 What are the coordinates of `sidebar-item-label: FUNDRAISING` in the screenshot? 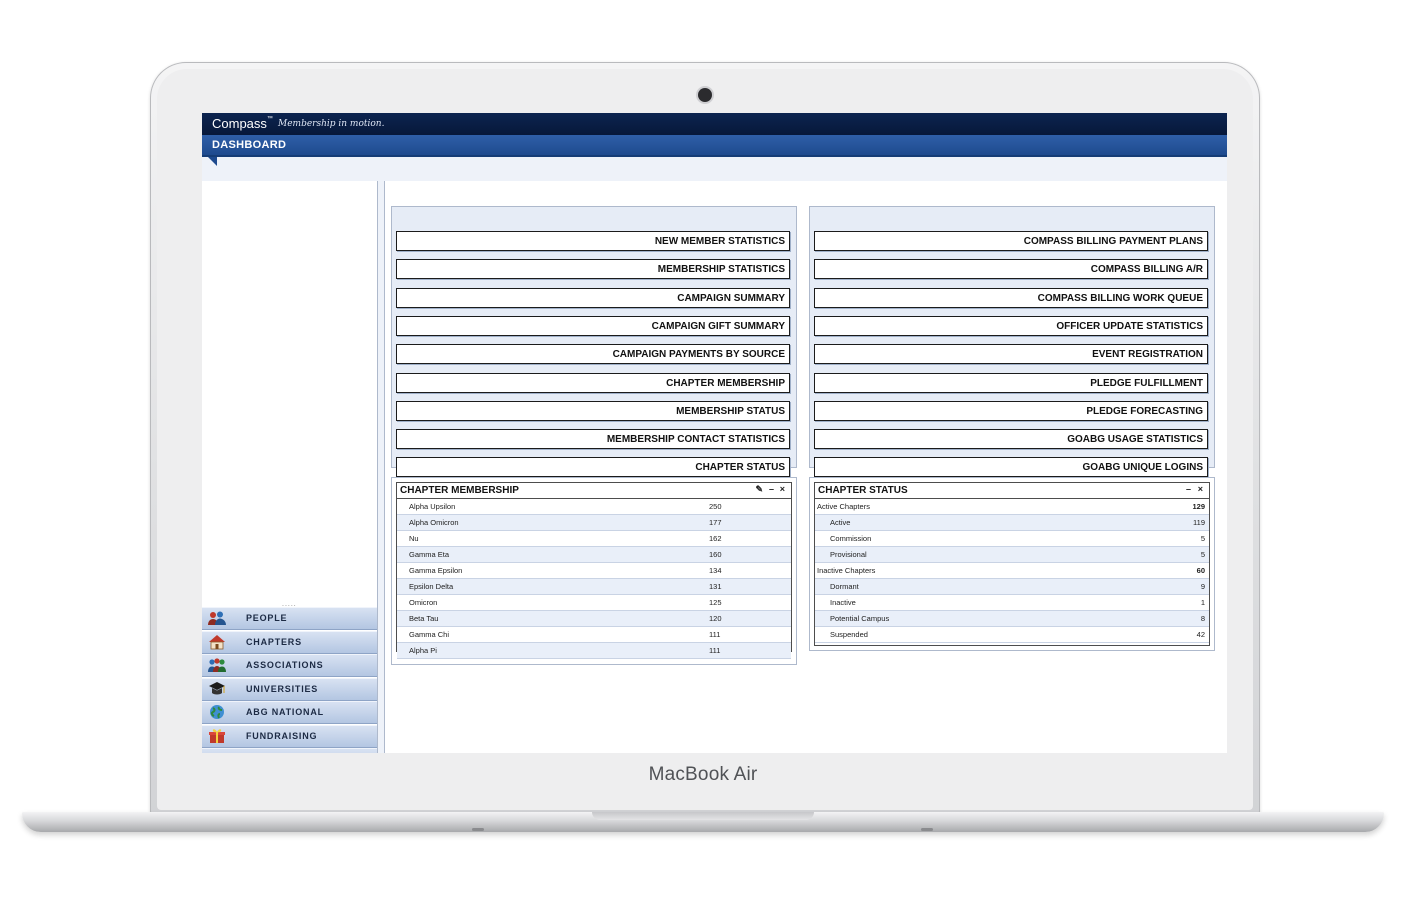 It's located at (282, 735).